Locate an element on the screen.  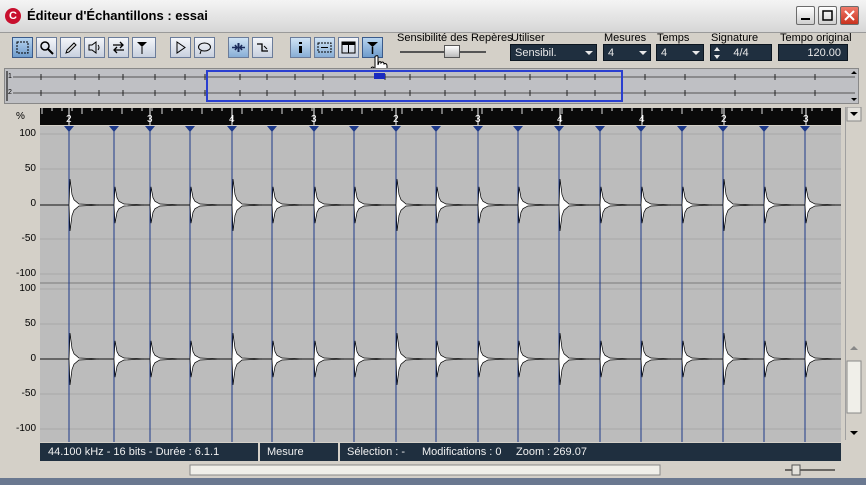
zero-crossing-icon is located at coordinates (262, 47).